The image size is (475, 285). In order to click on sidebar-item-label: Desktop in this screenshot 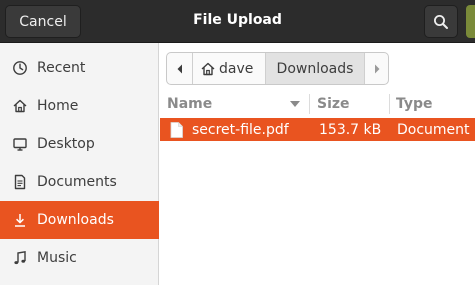, I will do `click(66, 144)`.